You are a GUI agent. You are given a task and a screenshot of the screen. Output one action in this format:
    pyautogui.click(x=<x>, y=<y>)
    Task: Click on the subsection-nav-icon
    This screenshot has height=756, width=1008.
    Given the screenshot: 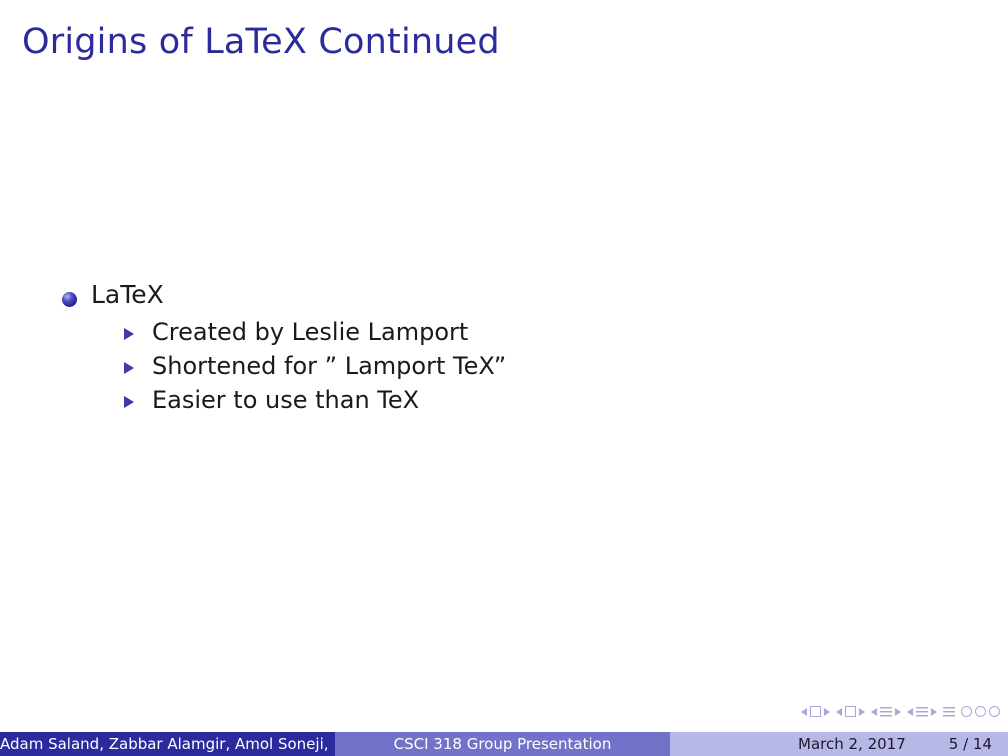 What is the action you would take?
    pyautogui.click(x=886, y=711)
    